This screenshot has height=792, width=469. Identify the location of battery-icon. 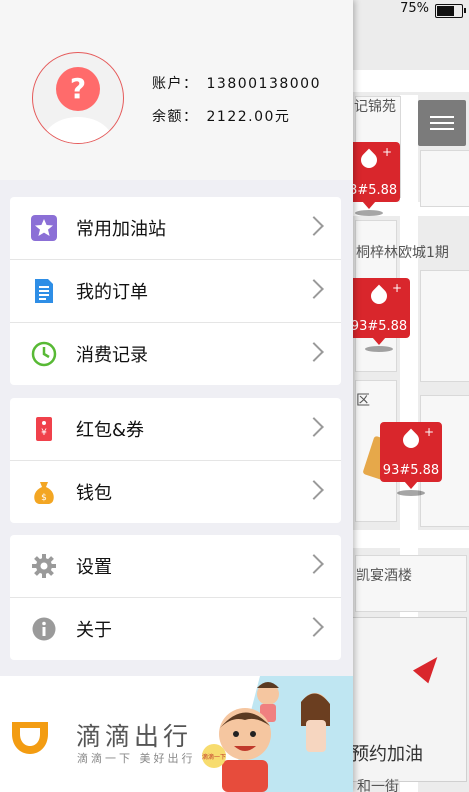
(450, 11).